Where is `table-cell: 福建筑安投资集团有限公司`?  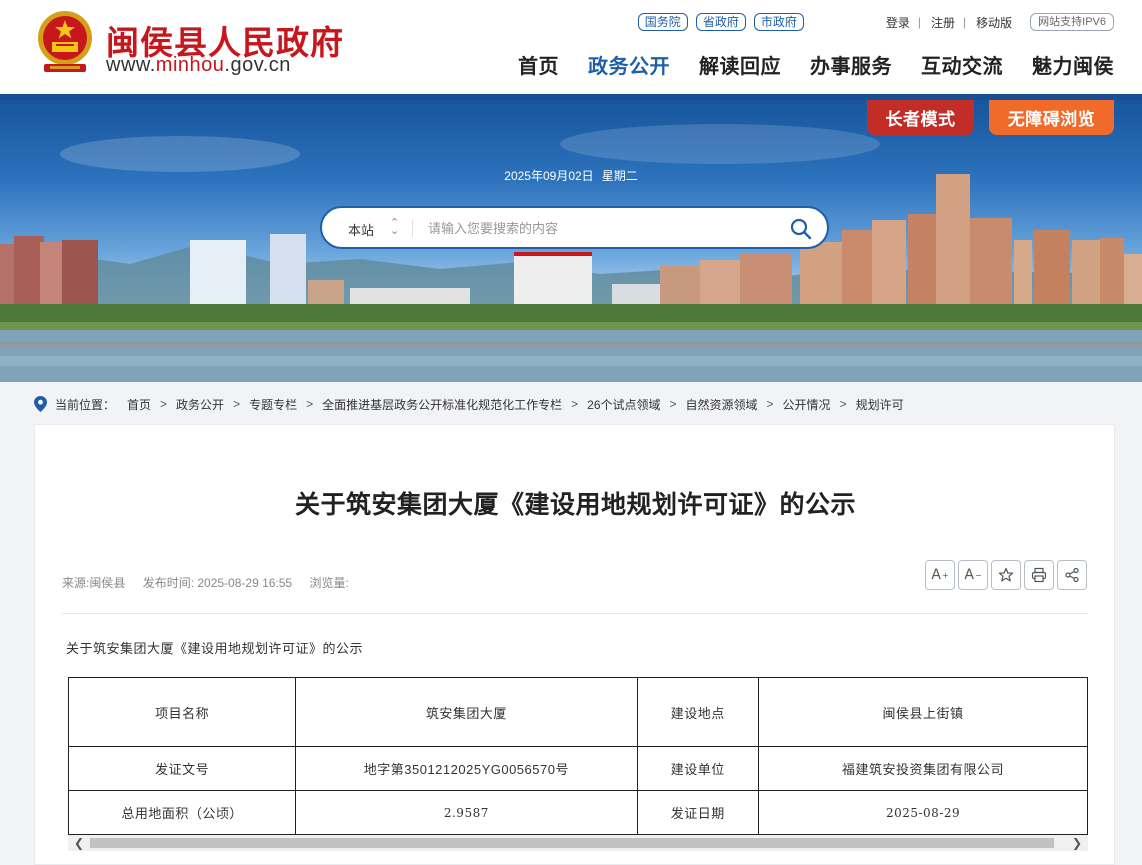 table-cell: 福建筑安投资集团有限公司 is located at coordinates (923, 768).